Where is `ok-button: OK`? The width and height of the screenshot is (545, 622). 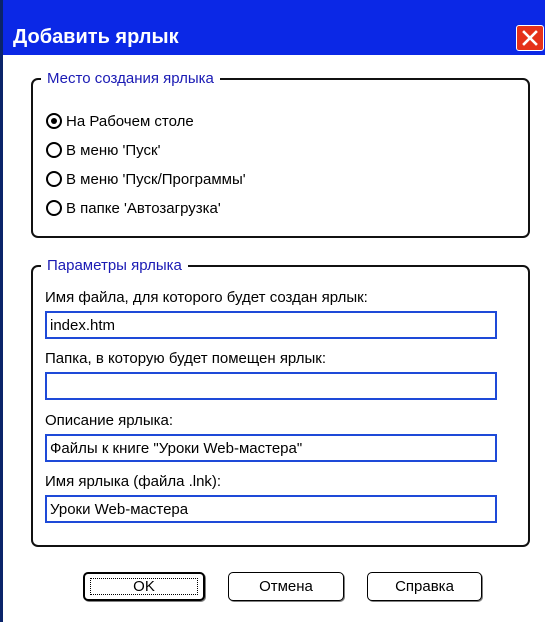
ok-button: OK is located at coordinates (144, 586).